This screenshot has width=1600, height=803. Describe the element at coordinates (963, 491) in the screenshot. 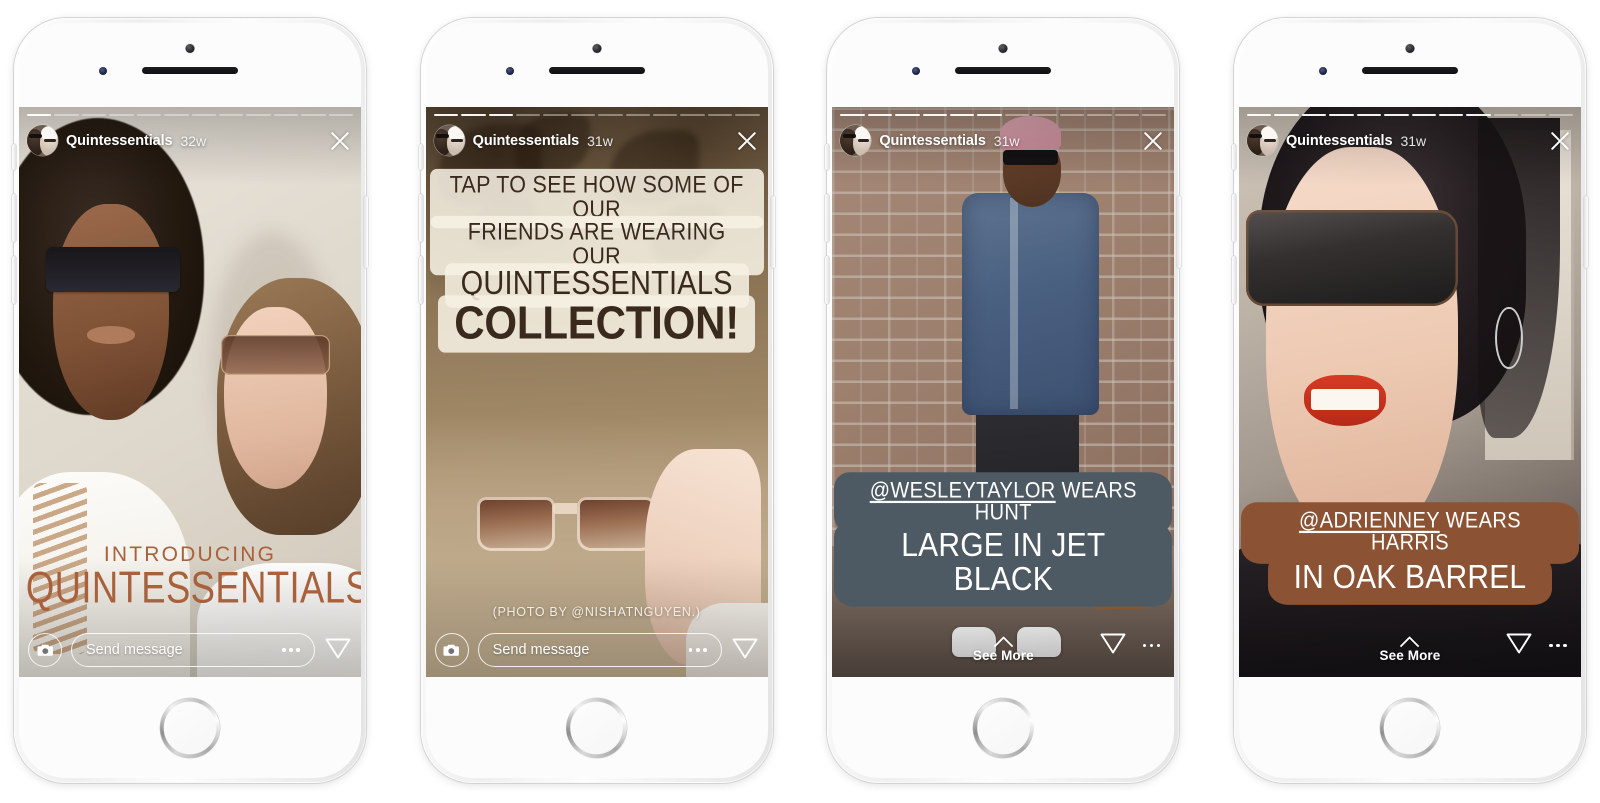

I see `mentioned-handle: @WESLEYTAYLOR` at that location.